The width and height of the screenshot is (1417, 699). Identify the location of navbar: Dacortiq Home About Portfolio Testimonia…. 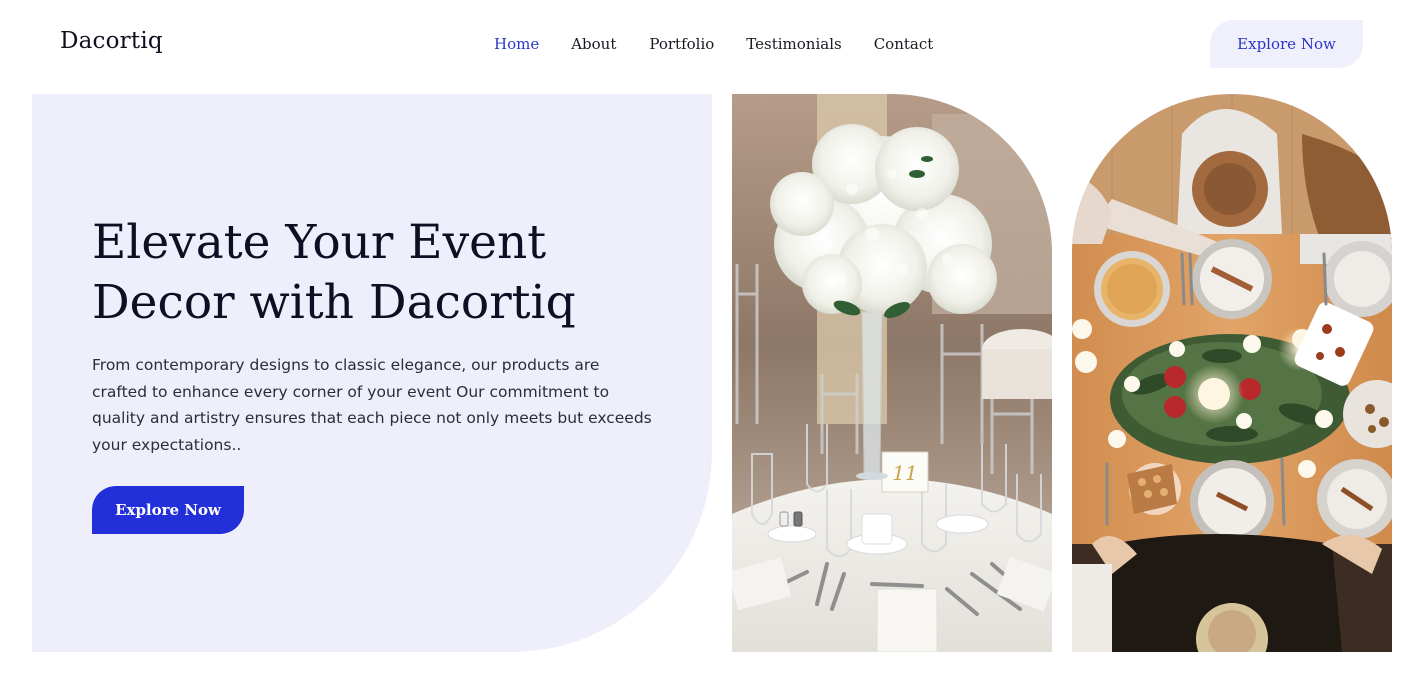
(708, 45).